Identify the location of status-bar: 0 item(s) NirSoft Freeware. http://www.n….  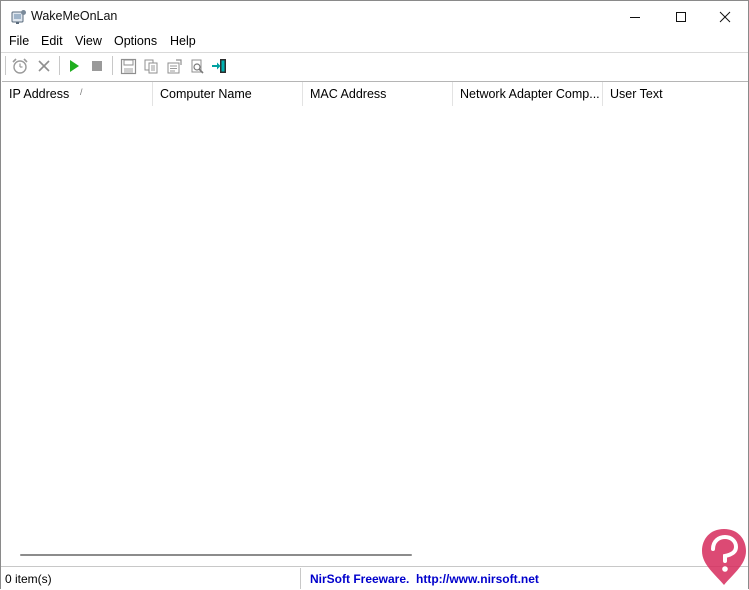
(374, 577).